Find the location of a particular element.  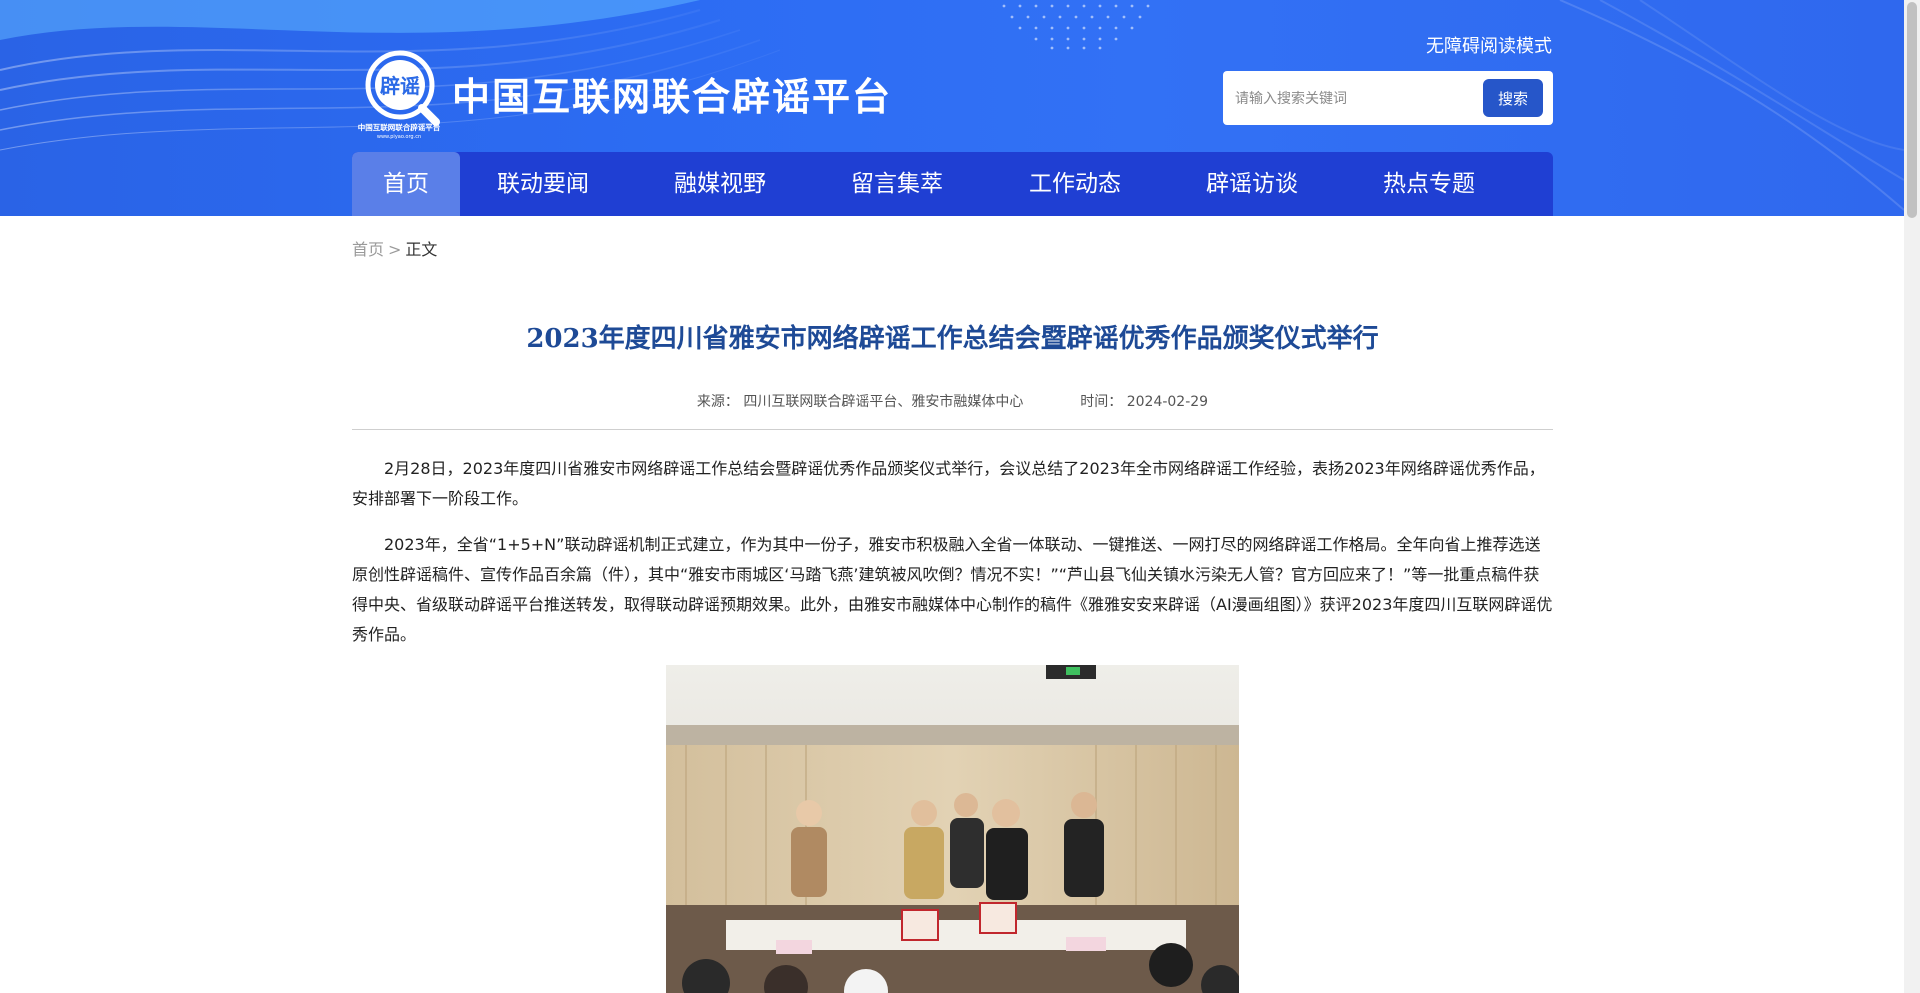

logo-caption: 中国互联网联合辟谣平台 is located at coordinates (399, 127).